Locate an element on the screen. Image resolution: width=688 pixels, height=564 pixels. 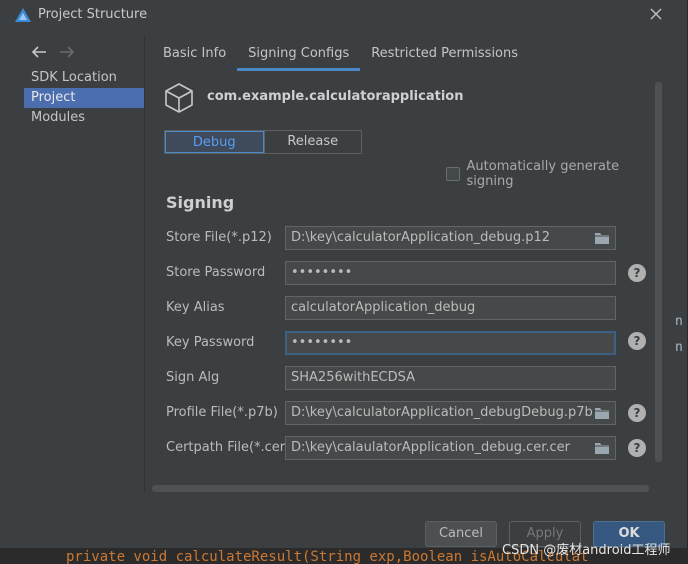
horizontal-scrollbar is located at coordinates (400, 488).